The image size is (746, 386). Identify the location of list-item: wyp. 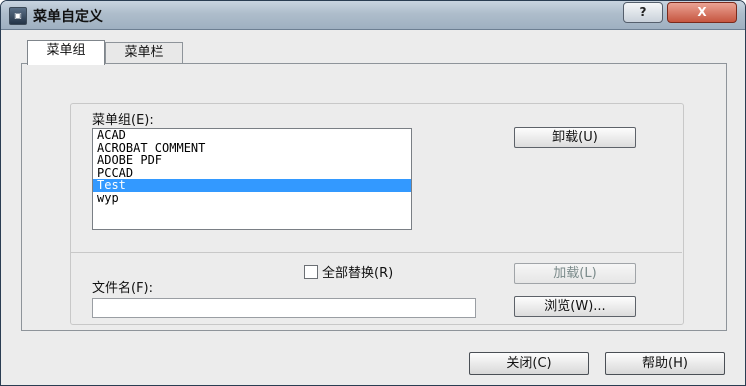
(252, 198).